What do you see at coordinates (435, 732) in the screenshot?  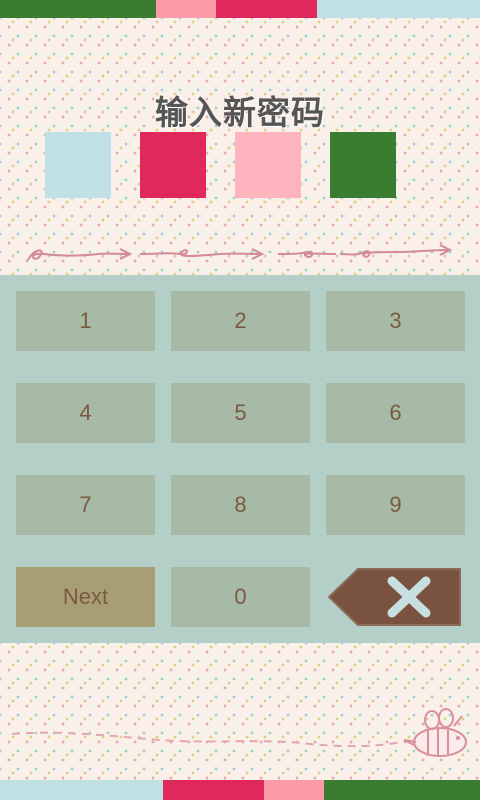 I see `bee-icon` at bounding box center [435, 732].